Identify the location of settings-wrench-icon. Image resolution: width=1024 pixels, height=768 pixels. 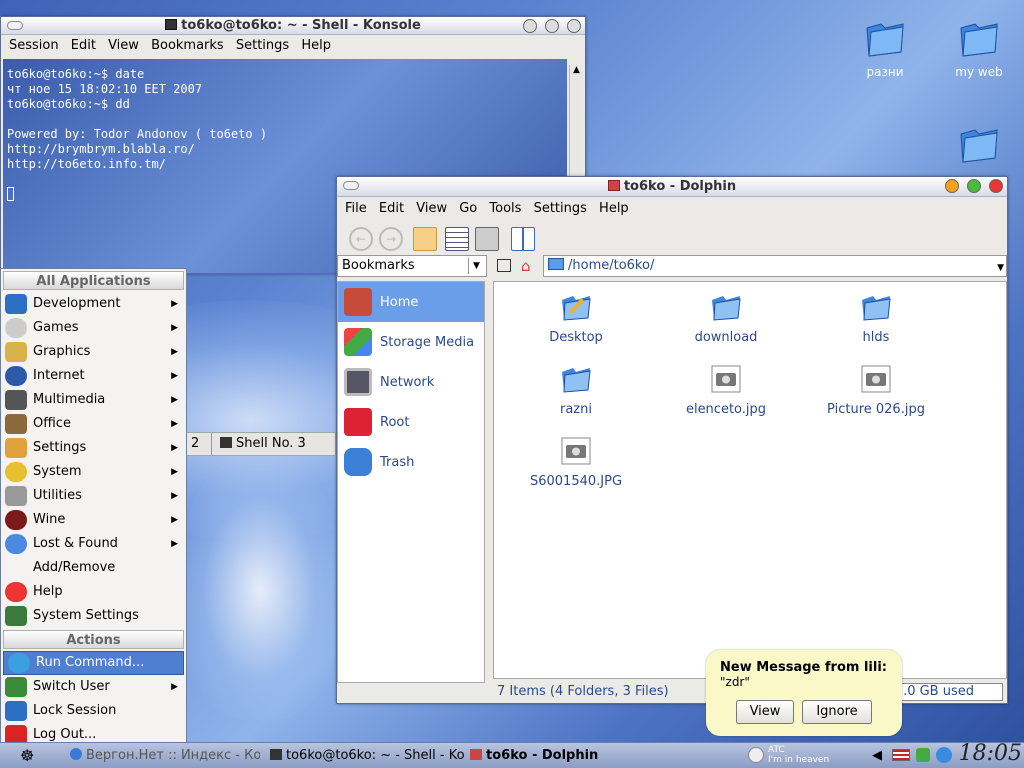
(16, 448).